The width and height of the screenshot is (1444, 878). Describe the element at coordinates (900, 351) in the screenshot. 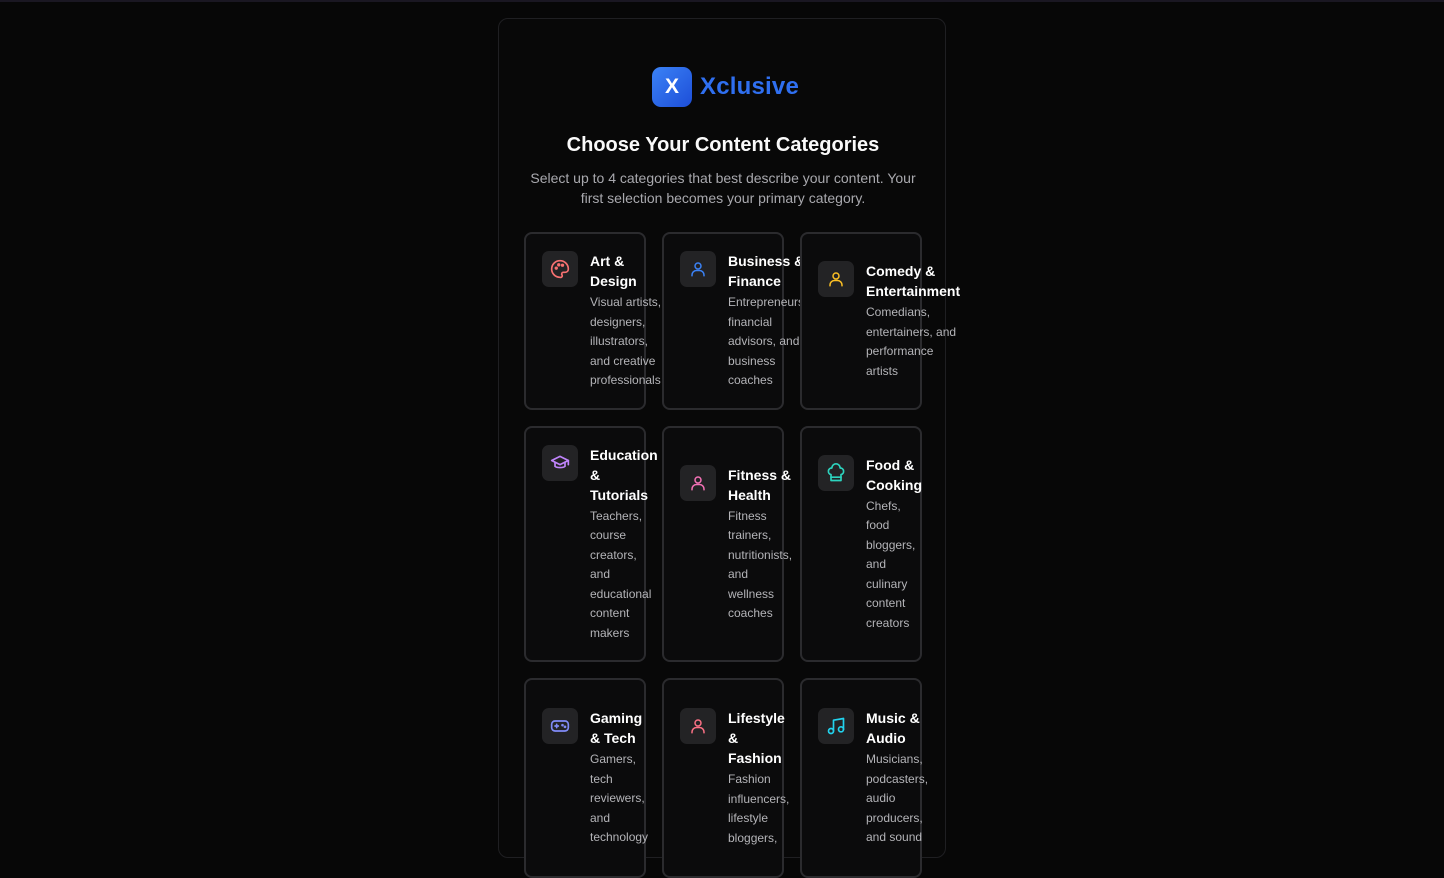

I see `category-description-line: performance` at that location.